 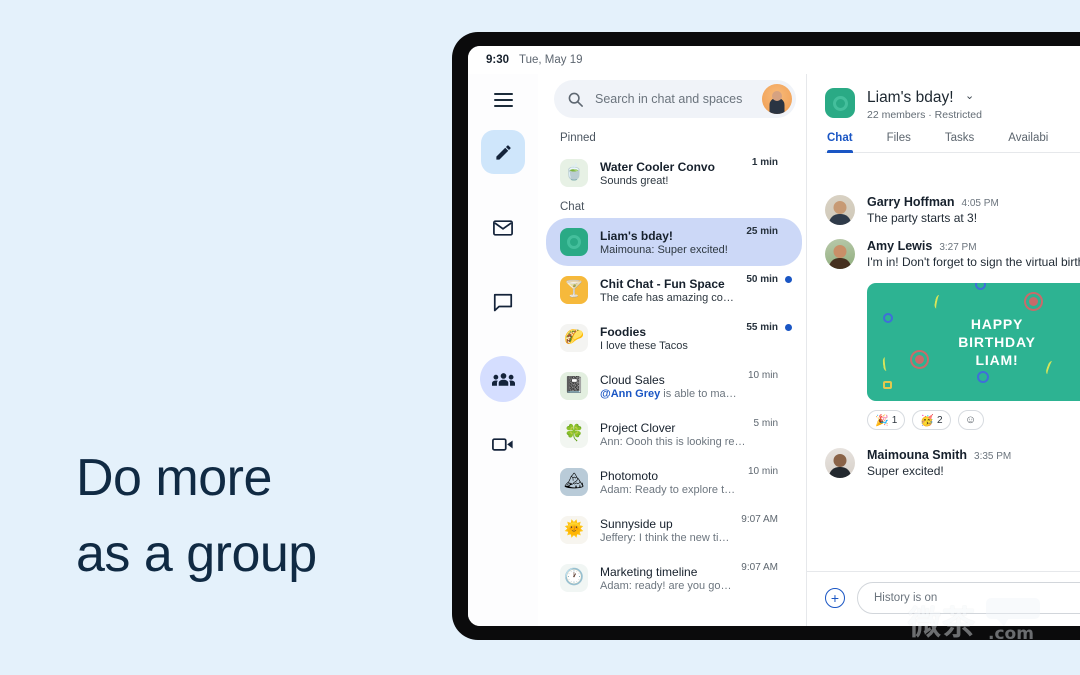 I want to click on chat-list-item: 🌮 Foodies I love these Tacos 55 min, so click(x=674, y=338).